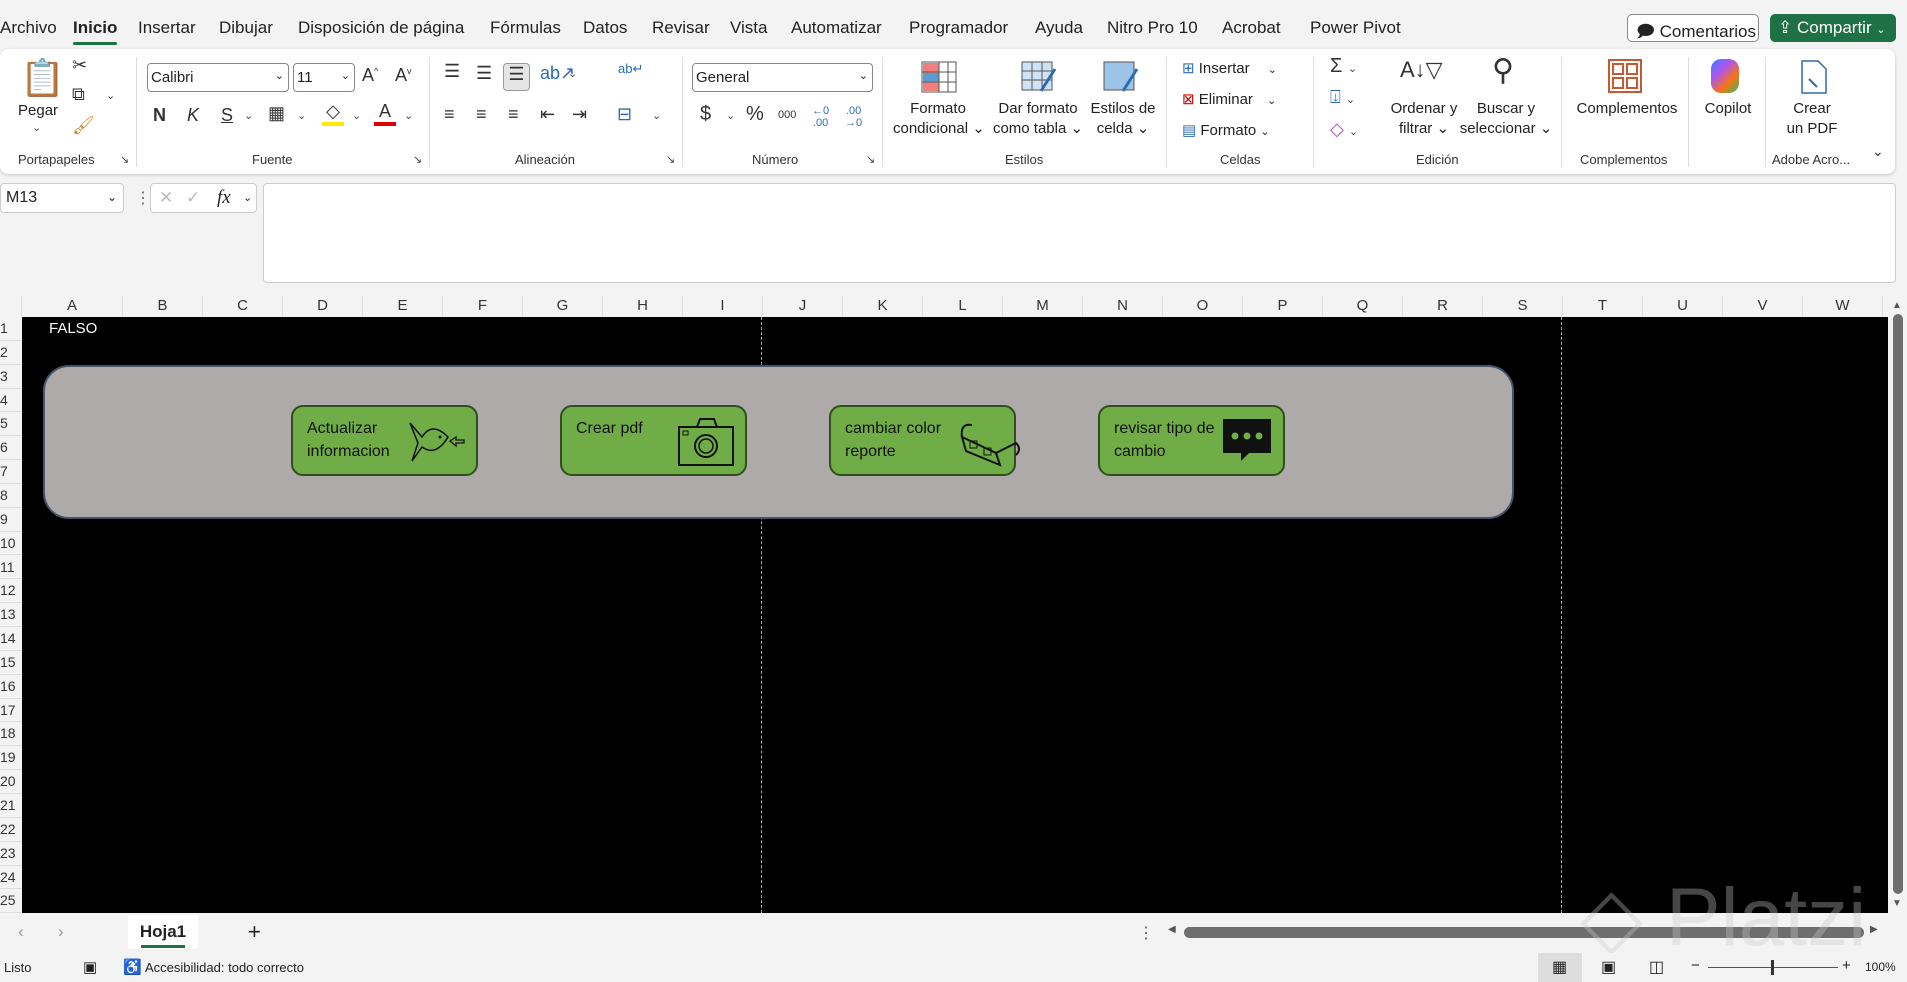  What do you see at coordinates (163, 306) in the screenshot?
I see `column-header-b: B` at bounding box center [163, 306].